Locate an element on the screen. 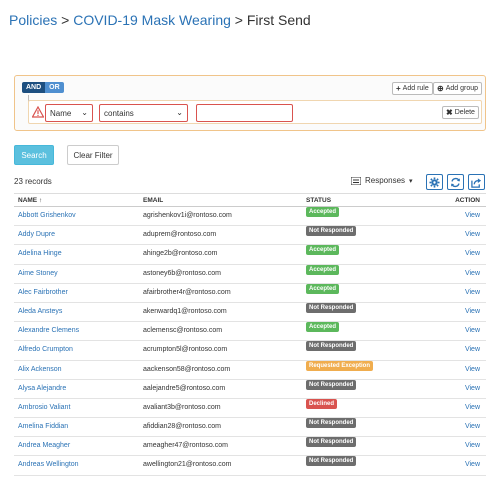 This screenshot has width=500, height=478. record-count: 23 records is located at coordinates (33, 181).